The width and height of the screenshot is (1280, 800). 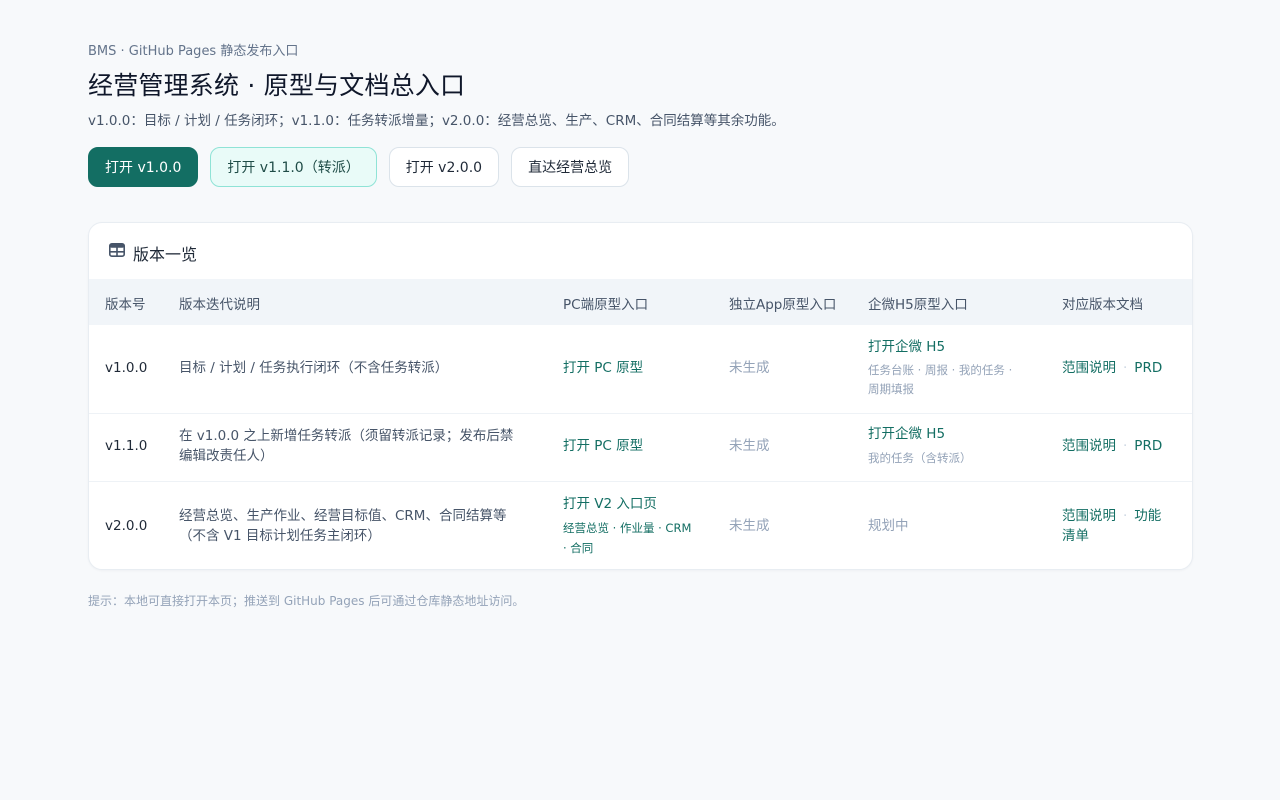 What do you see at coordinates (891, 389) in the screenshot?
I see `h5-note: 周期填报` at bounding box center [891, 389].